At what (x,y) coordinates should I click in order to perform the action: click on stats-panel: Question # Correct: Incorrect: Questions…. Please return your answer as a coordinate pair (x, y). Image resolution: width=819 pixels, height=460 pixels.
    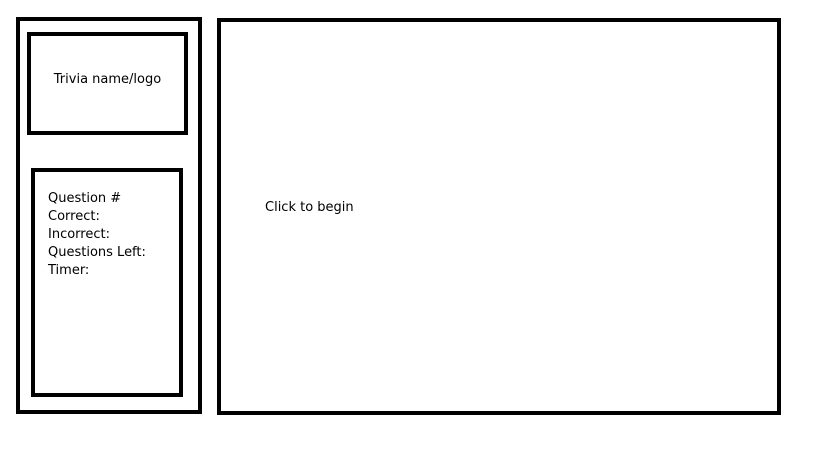
    Looking at the image, I should click on (107, 282).